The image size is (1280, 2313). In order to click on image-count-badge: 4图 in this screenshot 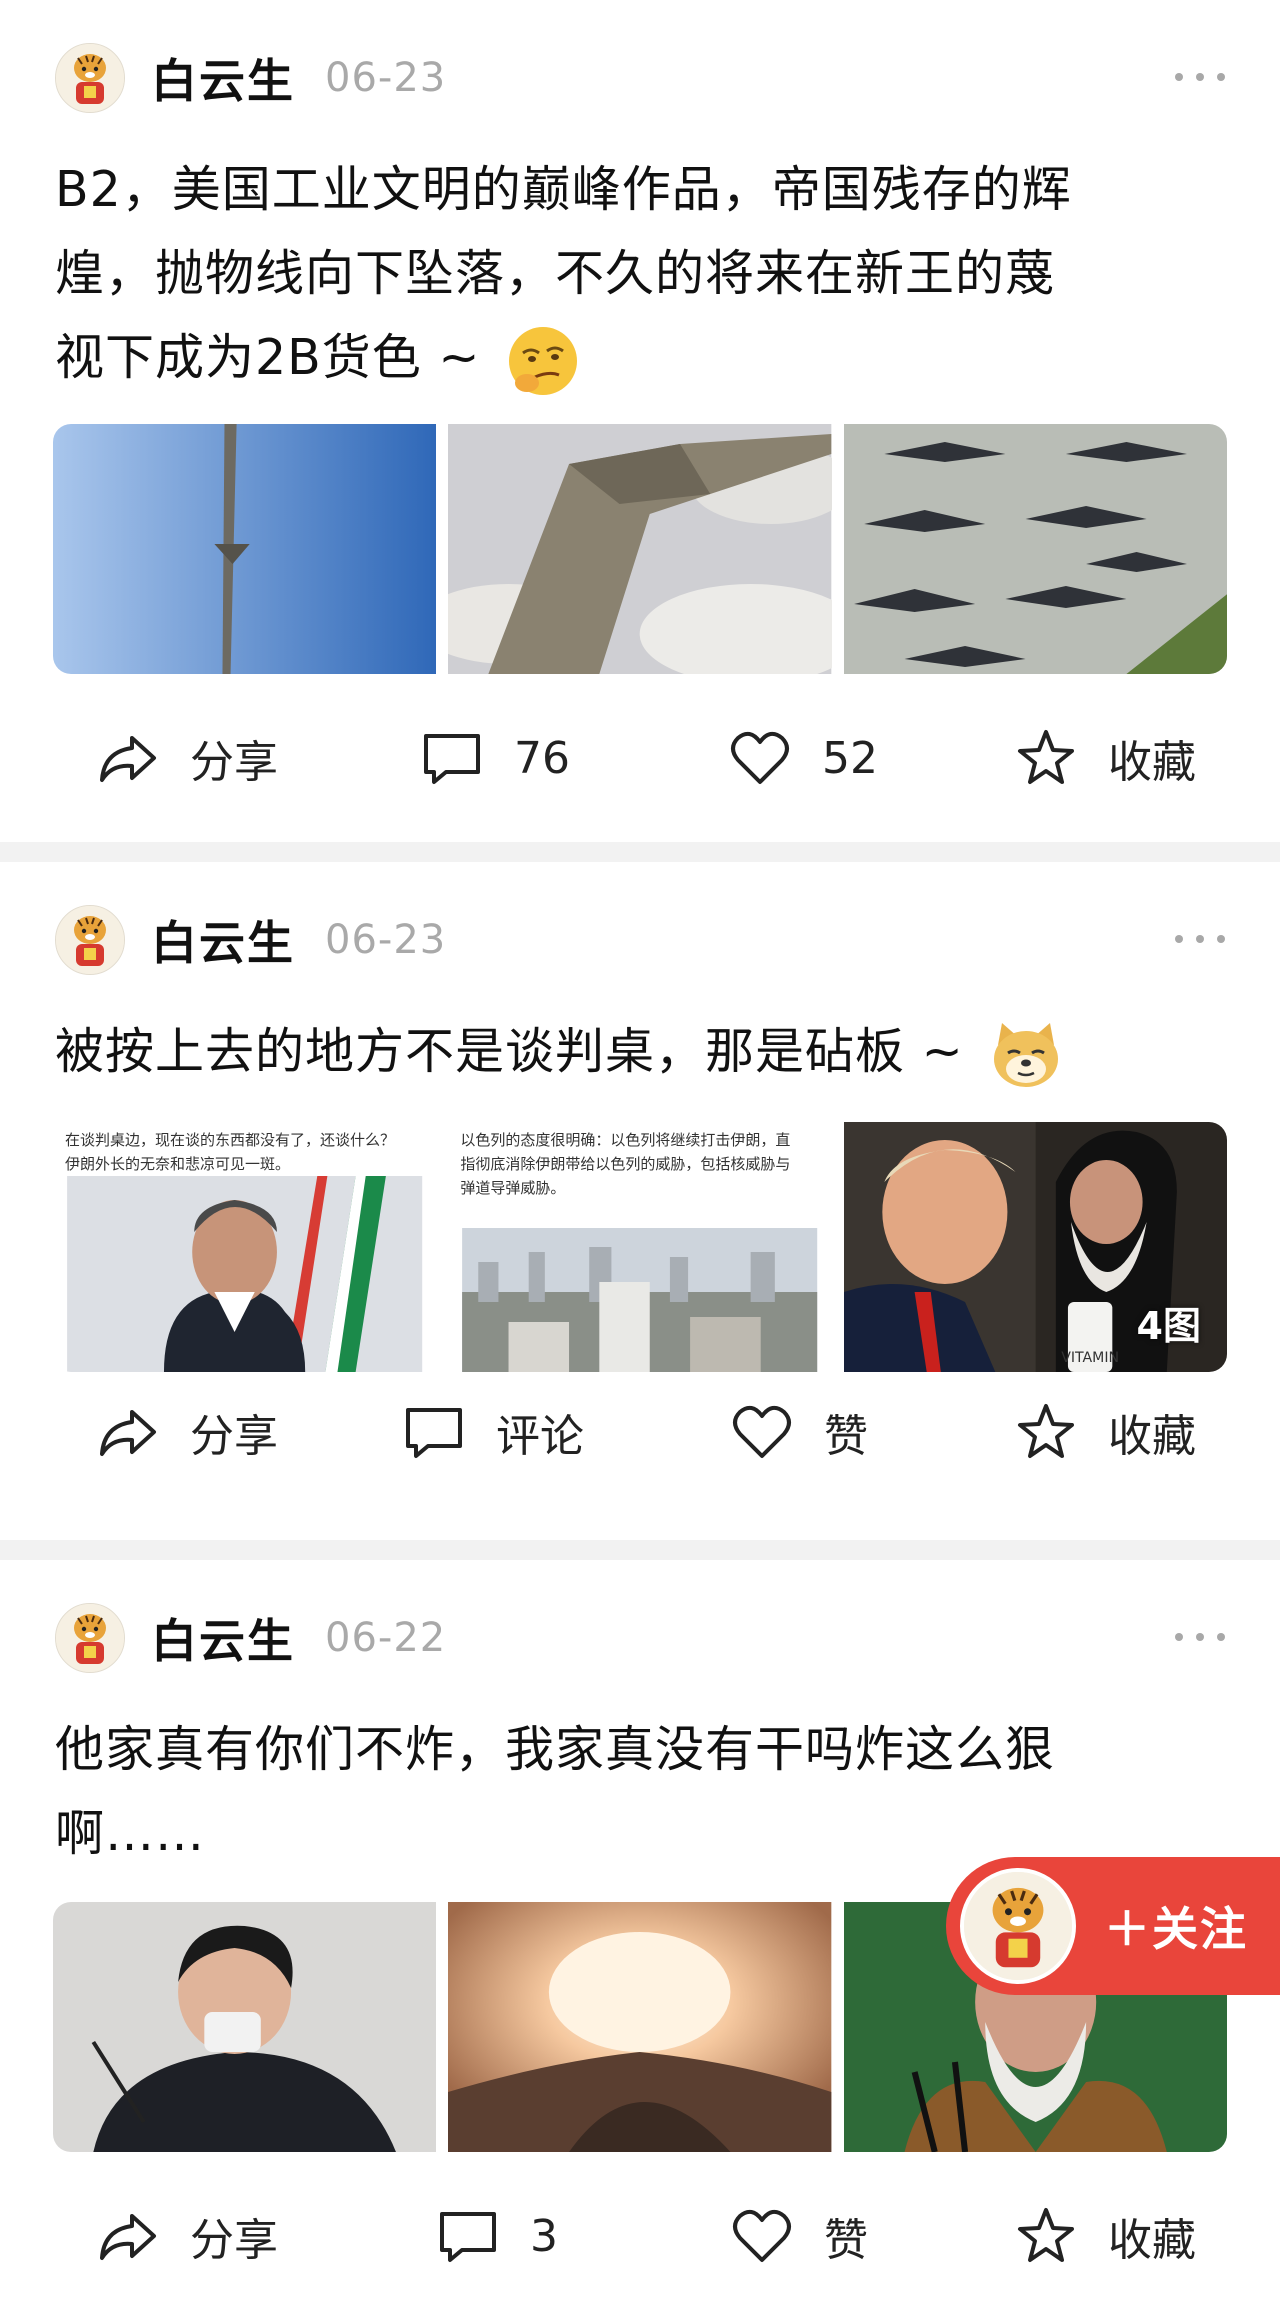, I will do `click(1168, 1326)`.